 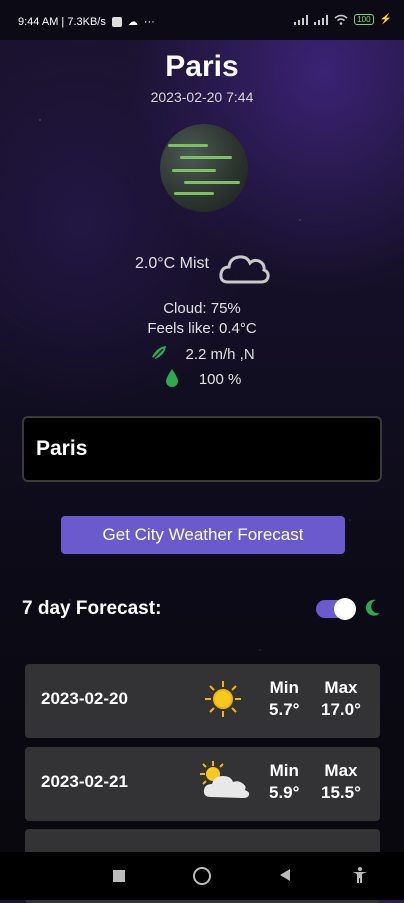 What do you see at coordinates (301, 19) in the screenshot?
I see `signal-icon` at bounding box center [301, 19].